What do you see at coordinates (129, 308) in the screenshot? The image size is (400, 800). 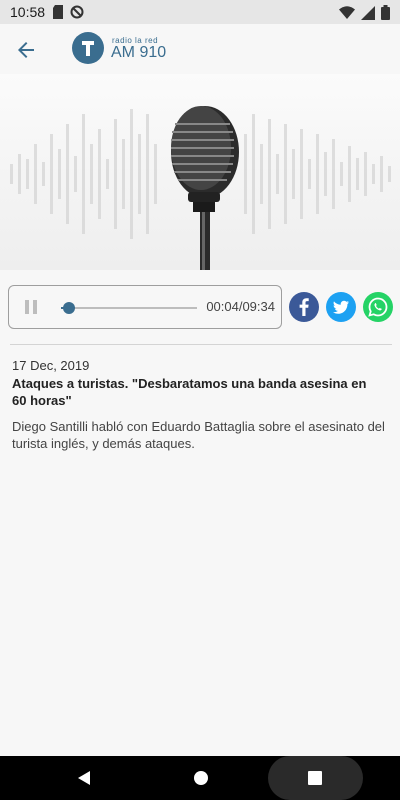 I see `seek-bar` at bounding box center [129, 308].